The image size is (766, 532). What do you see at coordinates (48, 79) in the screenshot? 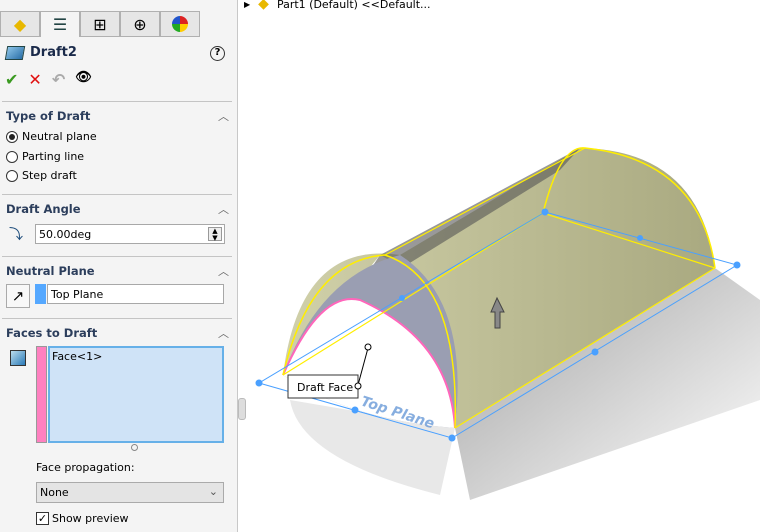
I see `action-bar: ✔ ✕ ↶ 👁` at bounding box center [48, 79].